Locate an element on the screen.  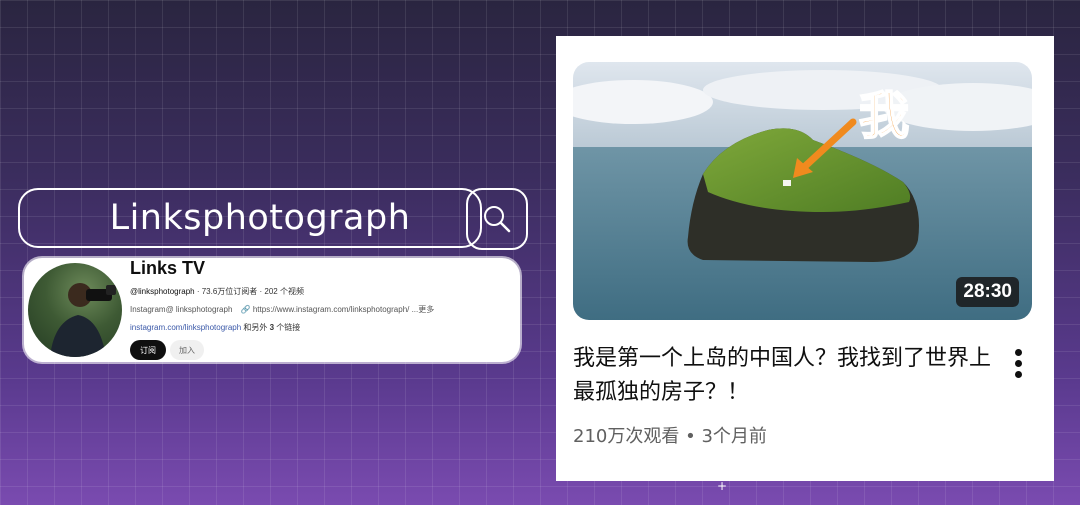
channel-links: instagram.com/linksphotograph 和另外 3 个链接 is located at coordinates (215, 327).